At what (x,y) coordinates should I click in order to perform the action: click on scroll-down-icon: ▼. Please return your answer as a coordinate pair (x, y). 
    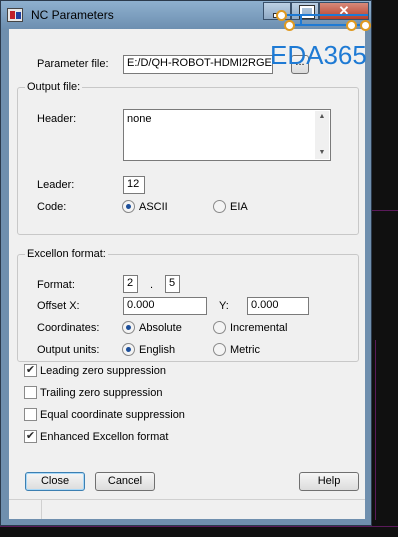
    Looking at the image, I should click on (322, 153).